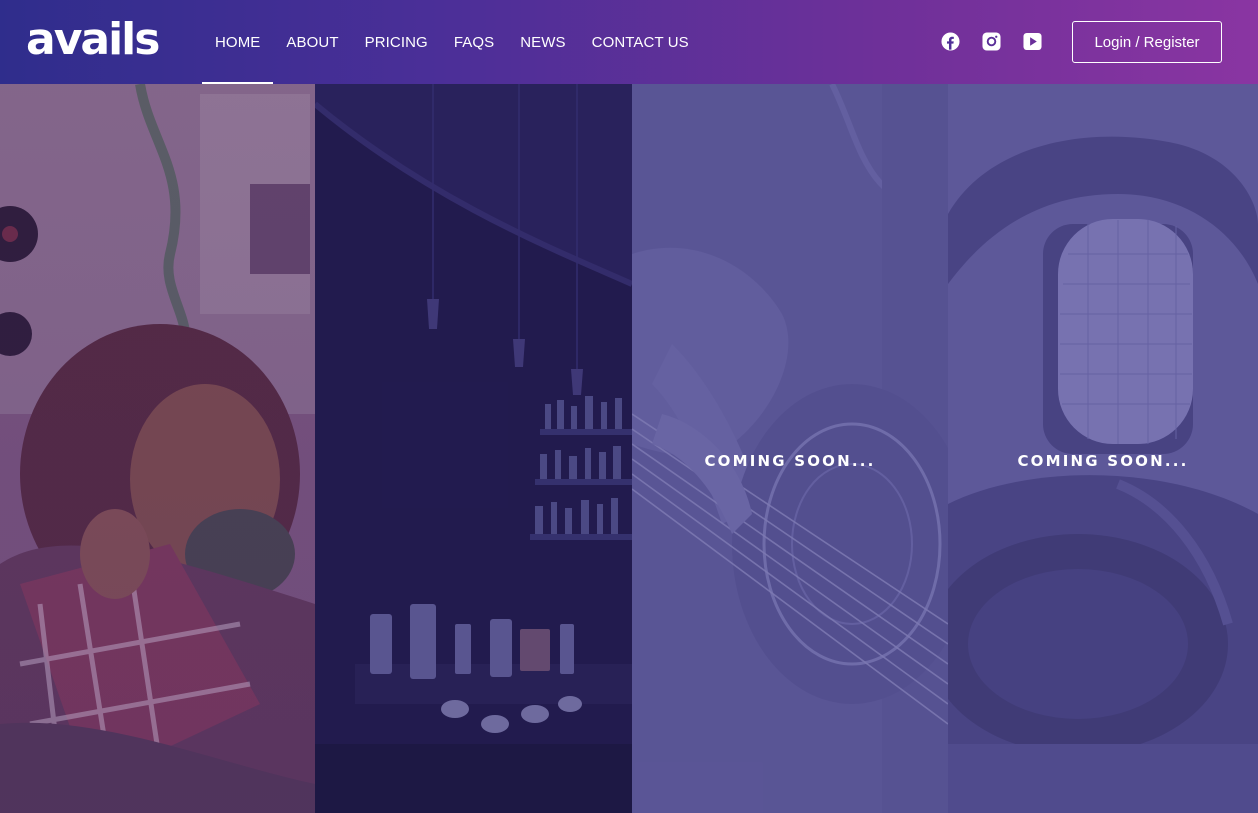 This screenshot has width=1258, height=813. What do you see at coordinates (1032, 41) in the screenshot?
I see `youtube-icon` at bounding box center [1032, 41].